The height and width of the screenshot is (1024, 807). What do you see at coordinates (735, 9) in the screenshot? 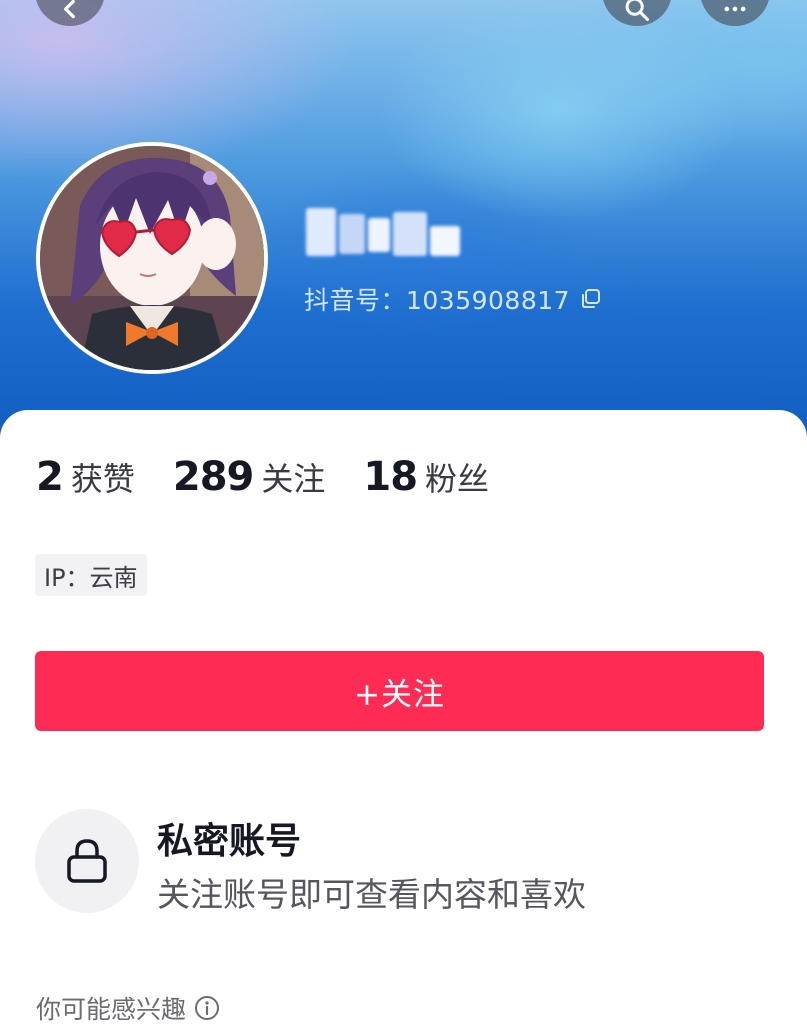
I see `more-icon` at bounding box center [735, 9].